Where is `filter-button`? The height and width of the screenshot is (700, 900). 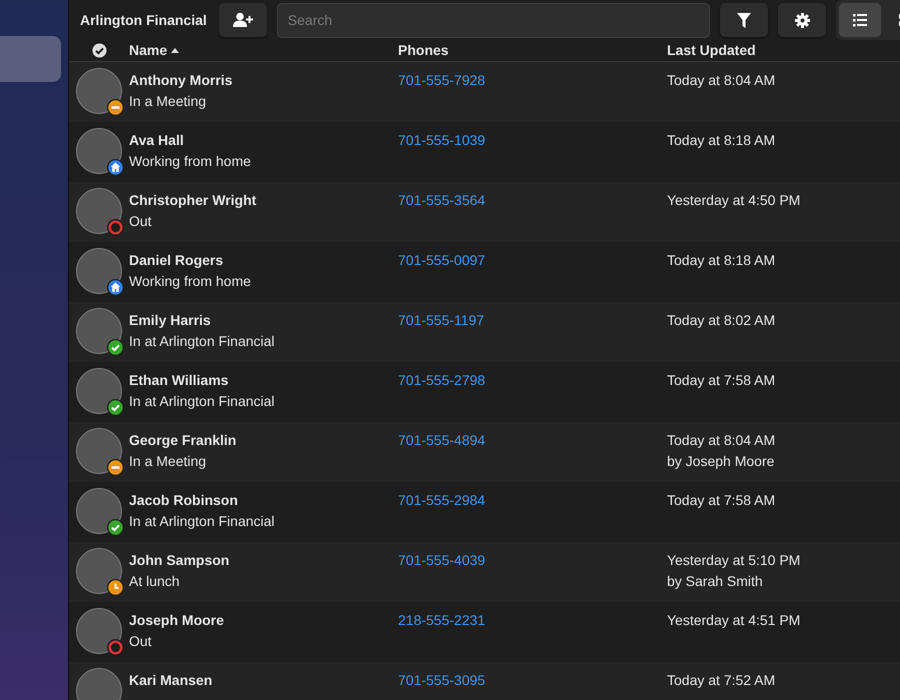 filter-button is located at coordinates (744, 20).